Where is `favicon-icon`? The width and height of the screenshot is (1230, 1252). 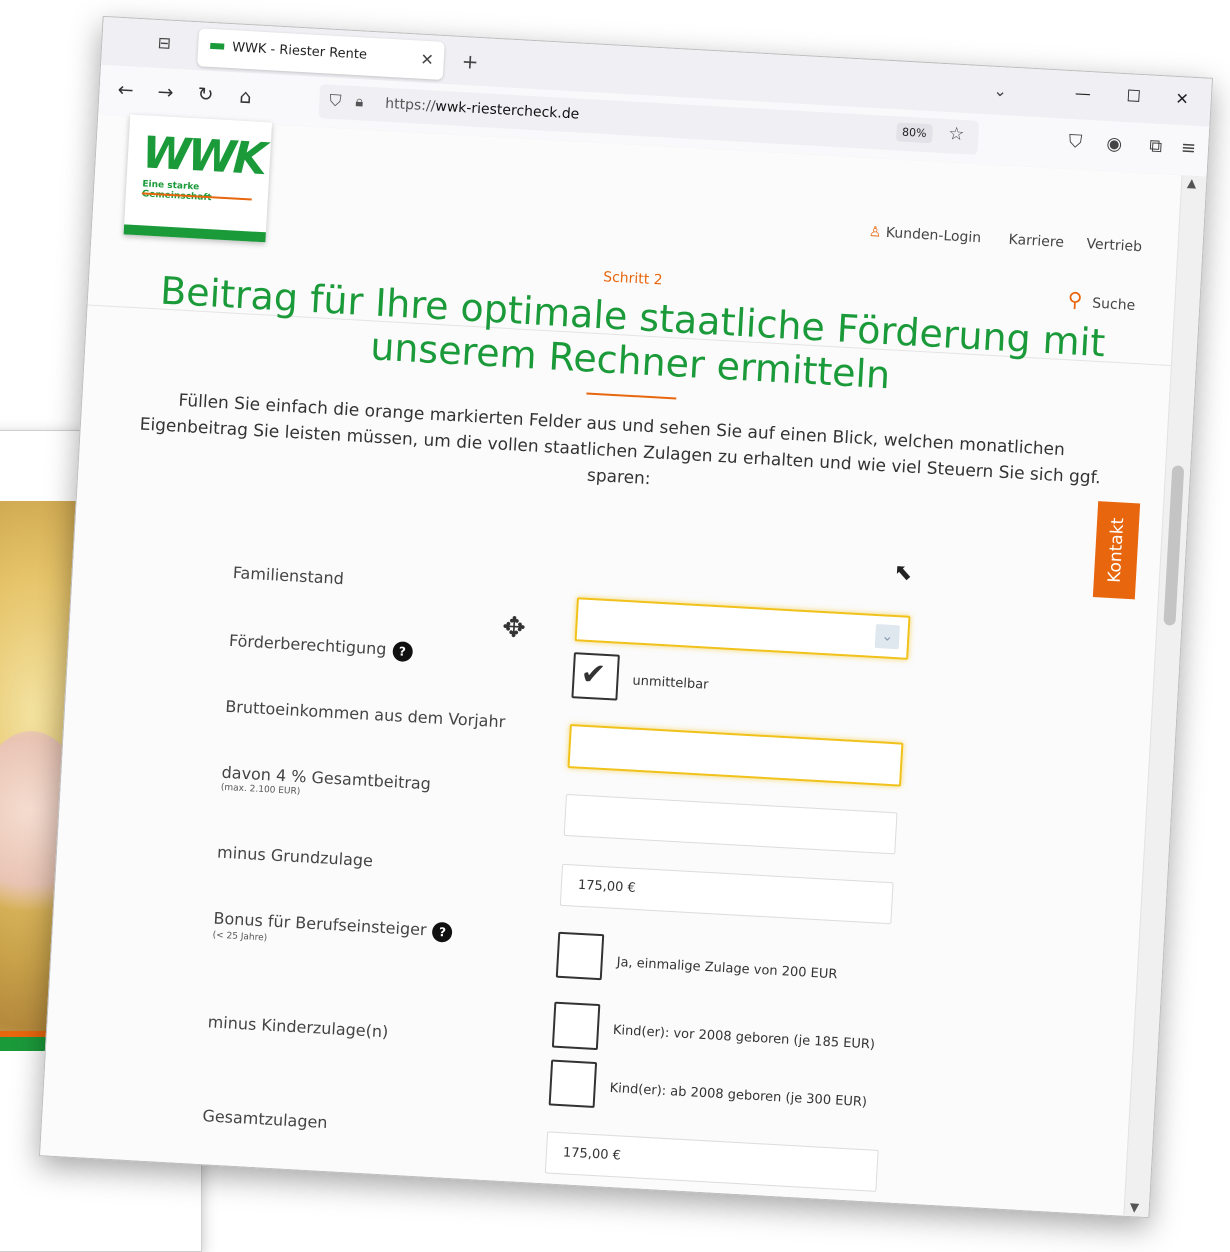
favicon-icon is located at coordinates (217, 46).